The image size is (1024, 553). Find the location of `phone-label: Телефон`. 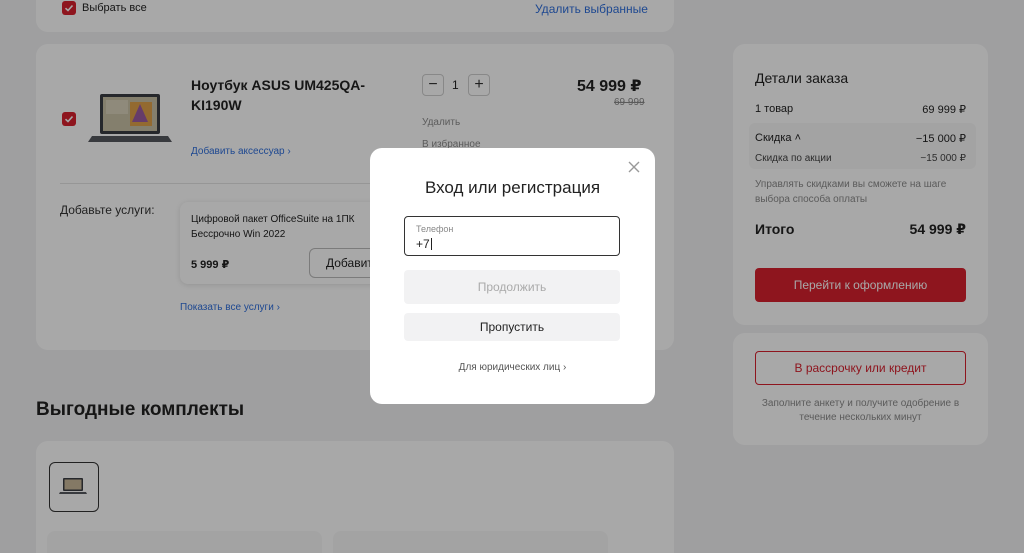

phone-label: Телефон is located at coordinates (435, 229).